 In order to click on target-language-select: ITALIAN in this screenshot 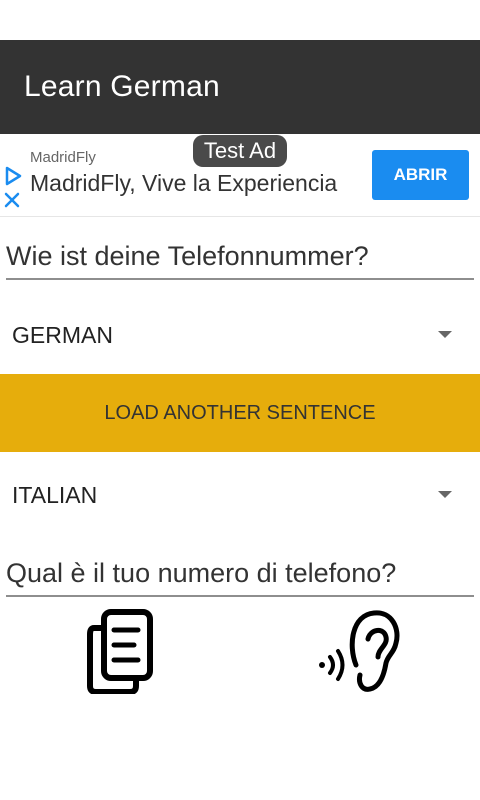, I will do `click(240, 495)`.